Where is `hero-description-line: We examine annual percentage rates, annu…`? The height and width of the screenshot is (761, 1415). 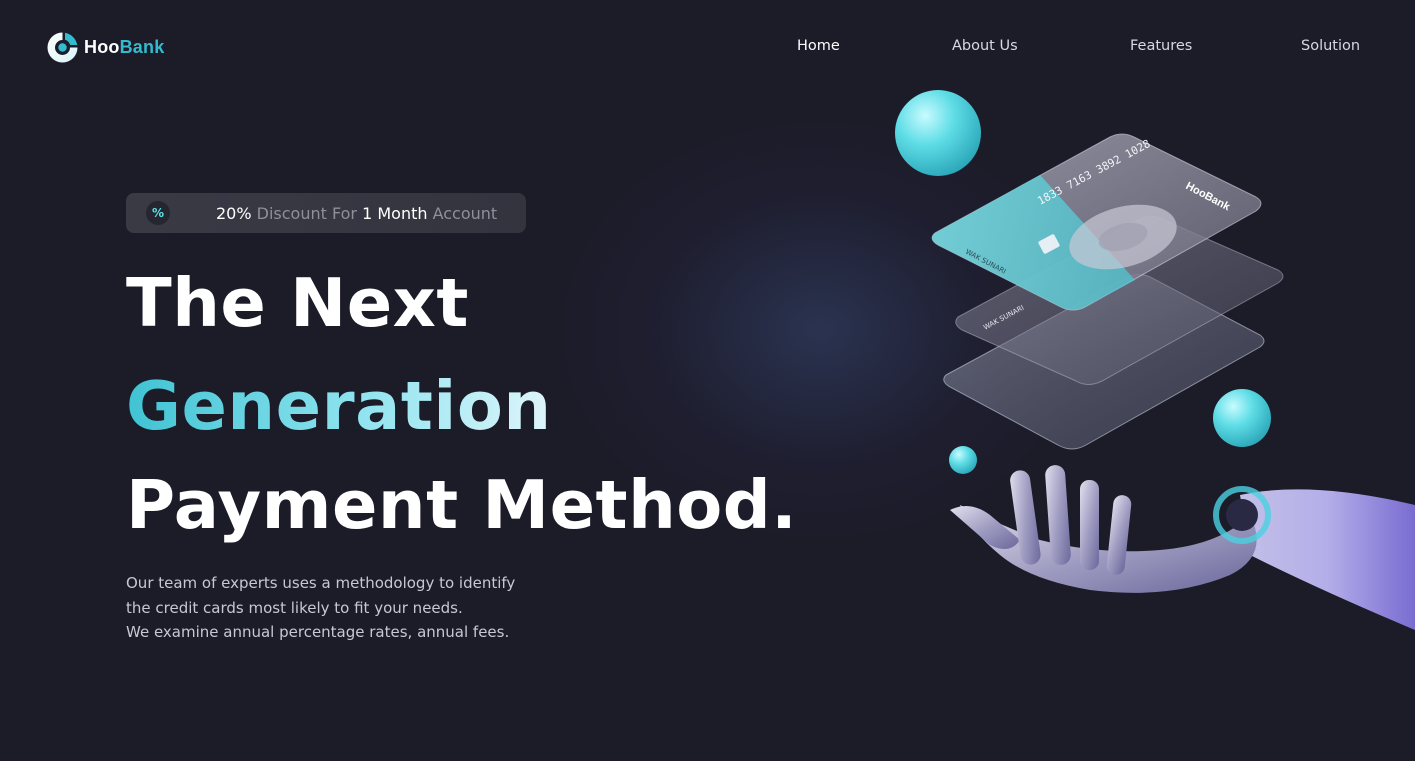 hero-description-line: We examine annual percentage rates, annu… is located at coordinates (318, 632).